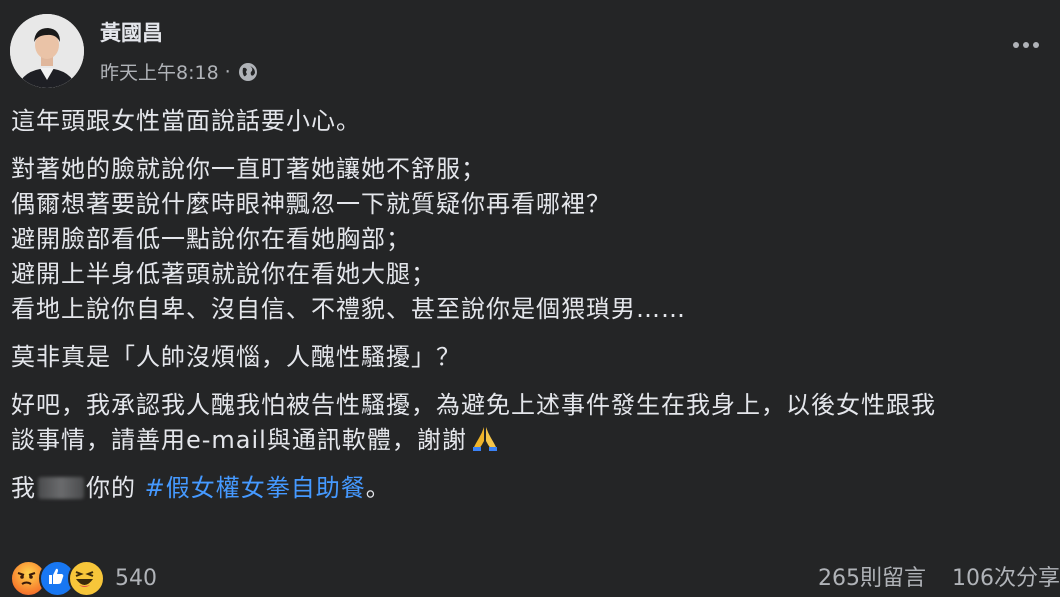  I want to click on text-segment: 你的, so click(111, 488).